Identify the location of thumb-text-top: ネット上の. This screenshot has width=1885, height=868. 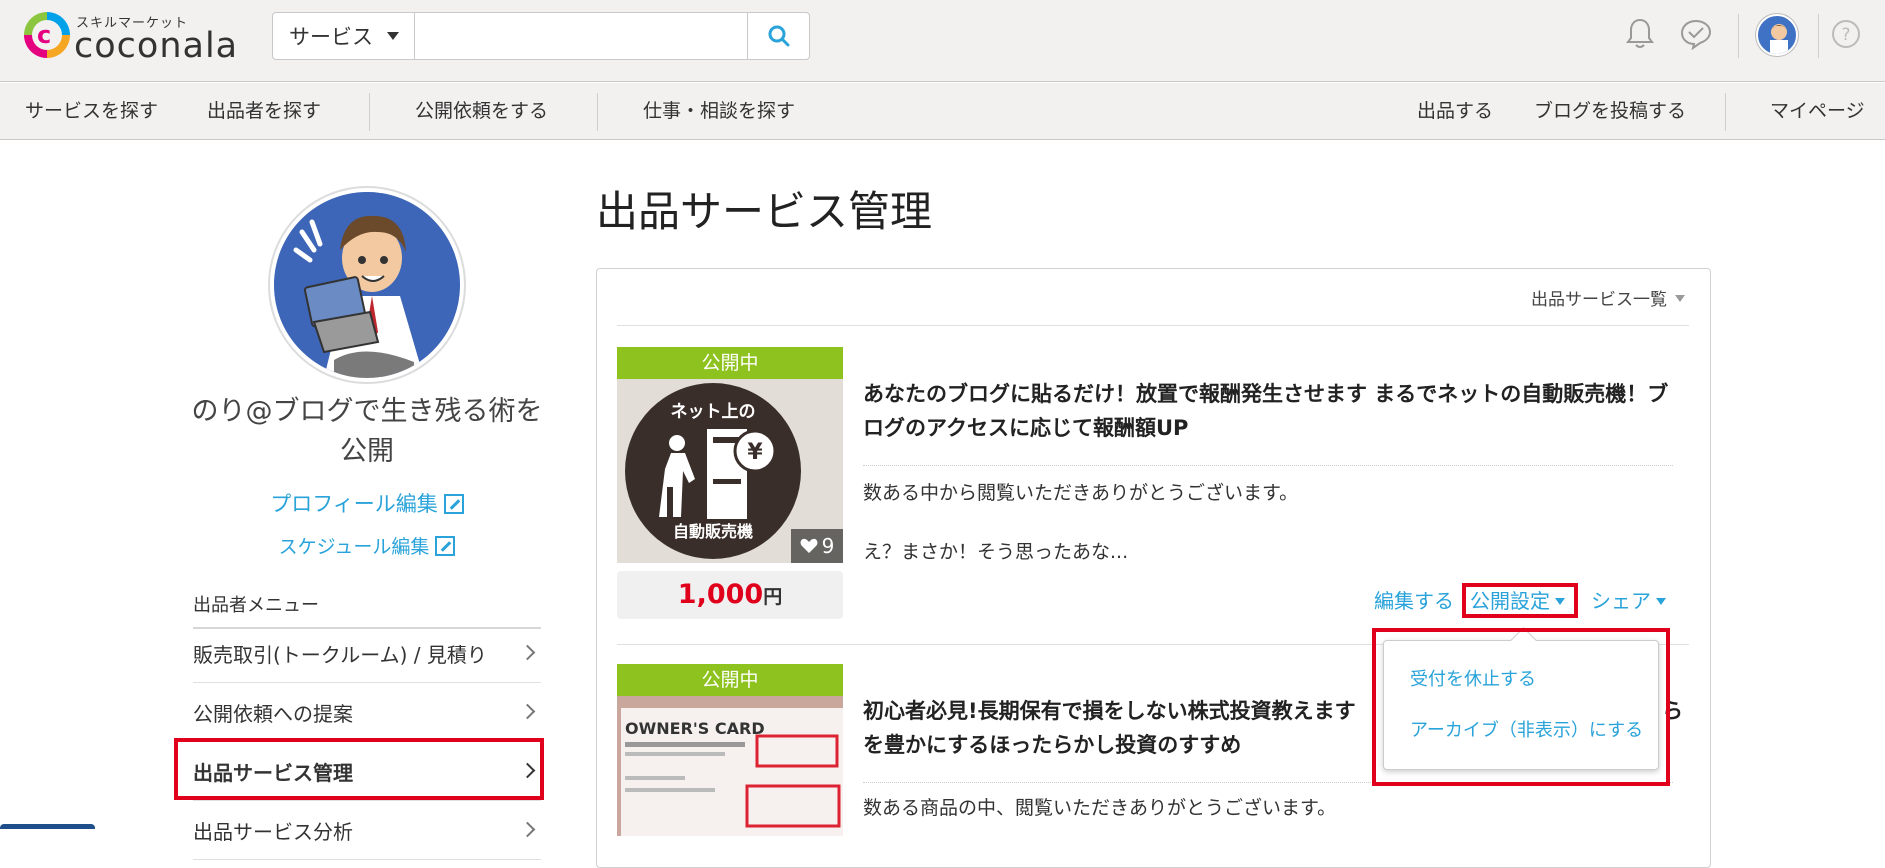
(713, 412).